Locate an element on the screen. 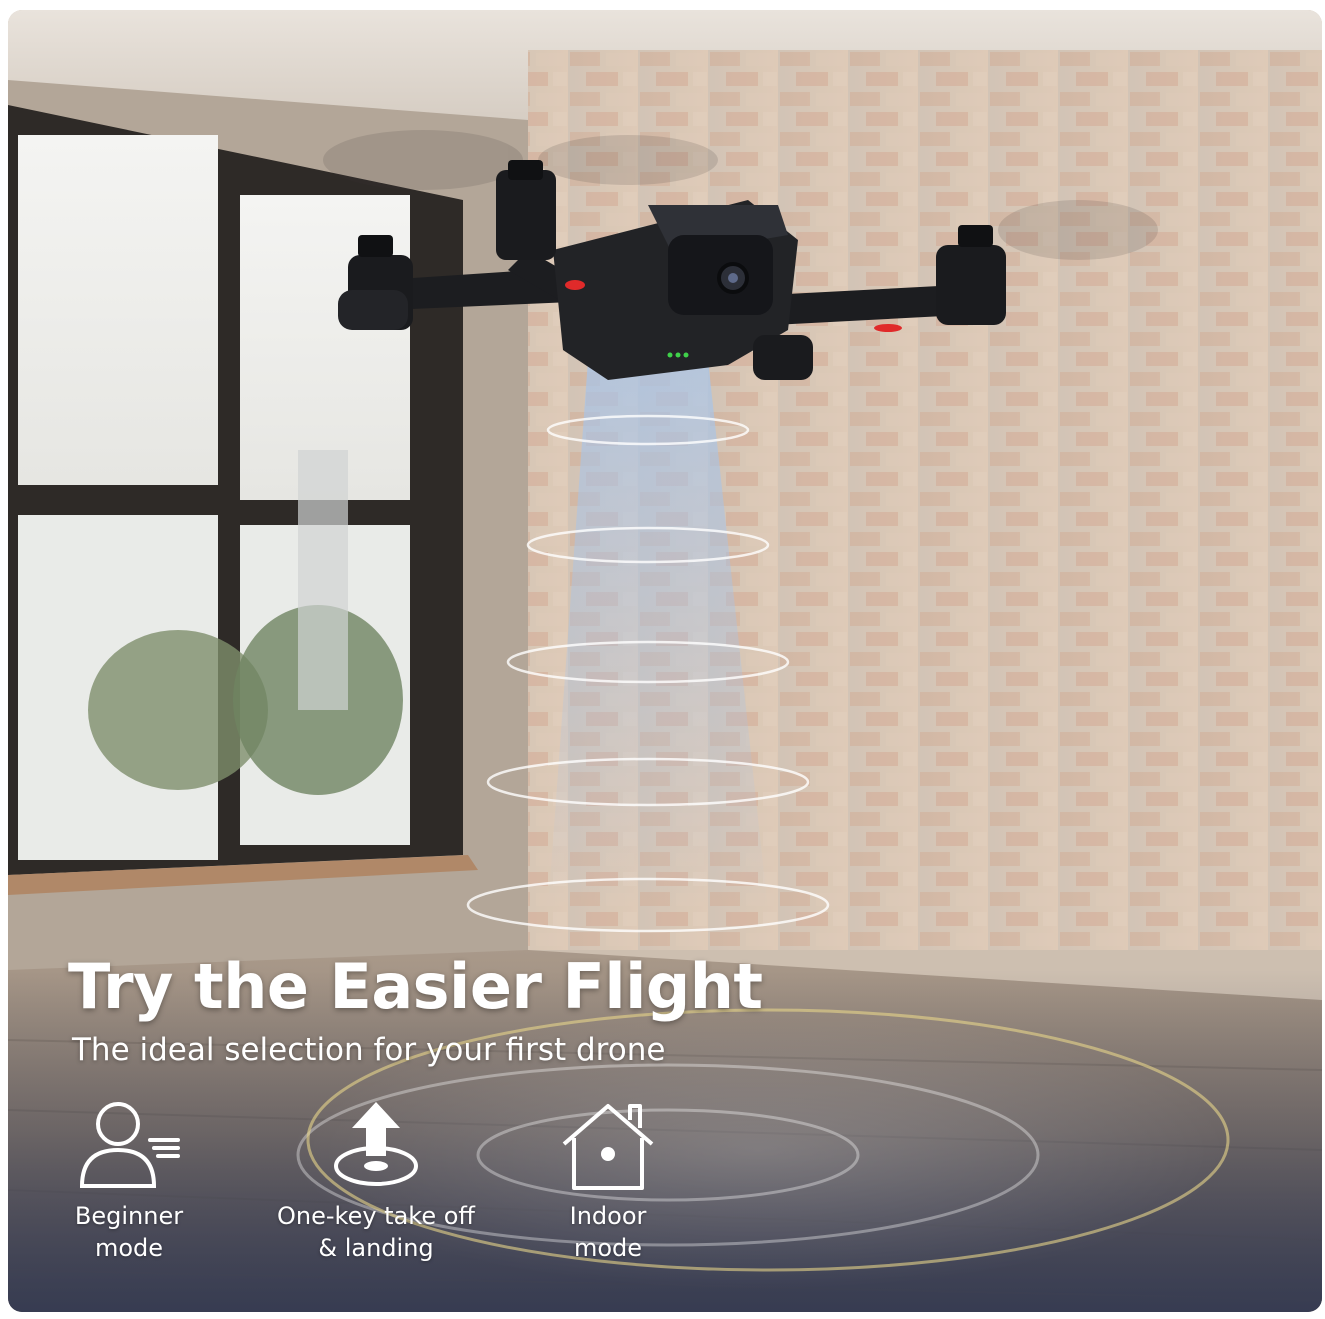  feature-label-beginner: Beginner mode is located at coordinates (129, 1232).